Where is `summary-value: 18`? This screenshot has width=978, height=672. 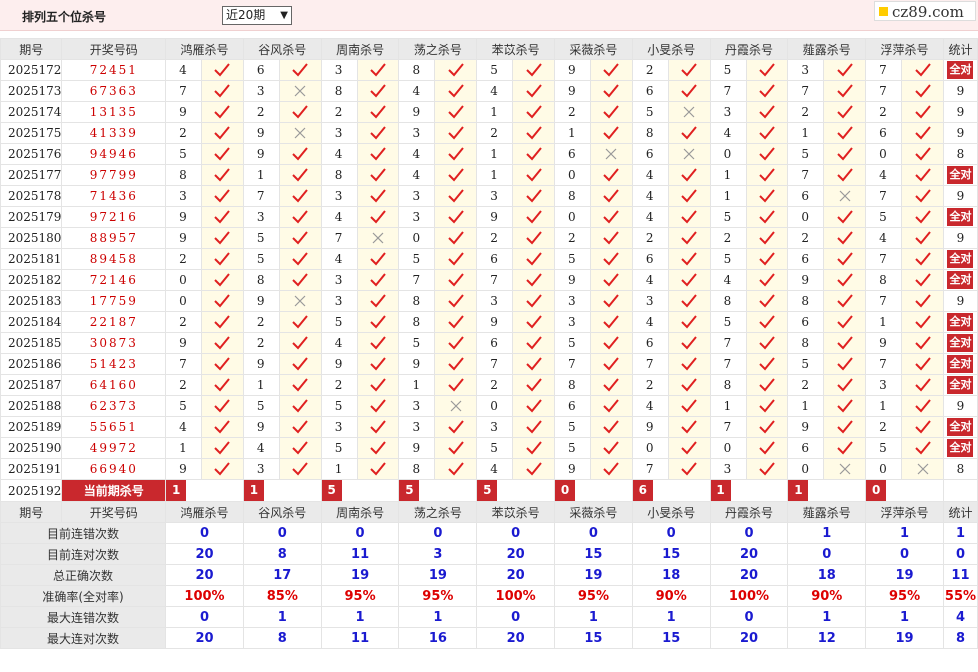 summary-value: 18 is located at coordinates (671, 575).